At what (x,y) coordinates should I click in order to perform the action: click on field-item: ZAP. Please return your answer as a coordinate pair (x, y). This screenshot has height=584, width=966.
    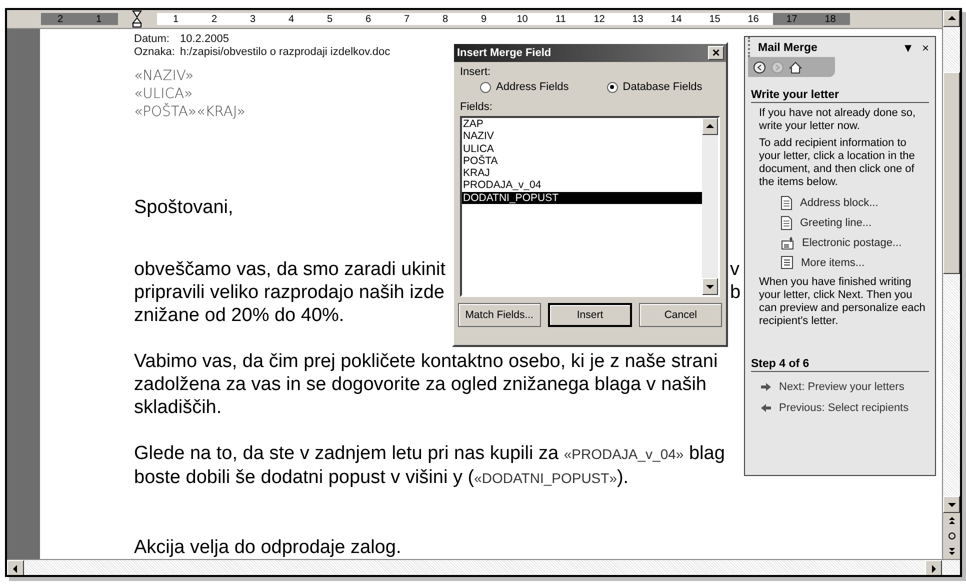
    Looking at the image, I should click on (582, 124).